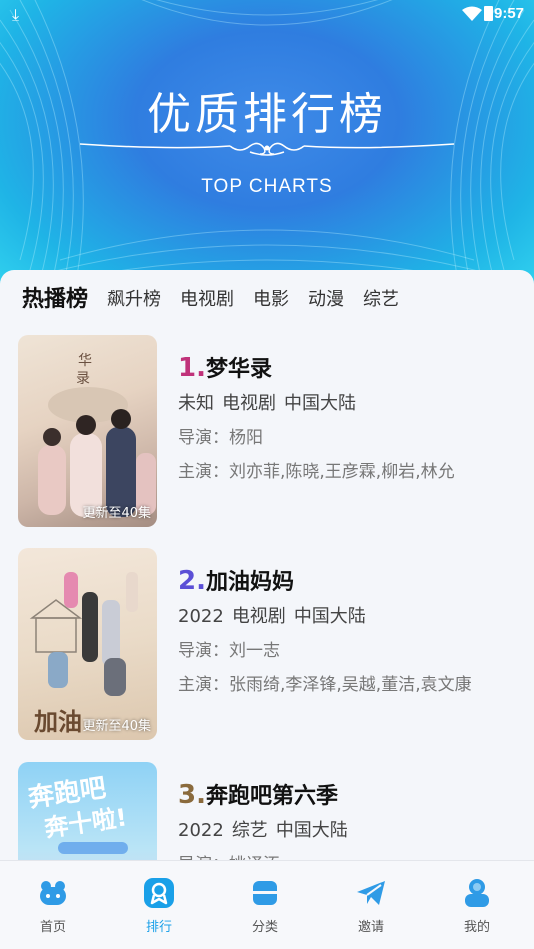 The image size is (534, 949). I want to click on ranking-tabs: 热播榜 飙升榜 电视剧 电影 动漫 综艺, so click(220, 299).